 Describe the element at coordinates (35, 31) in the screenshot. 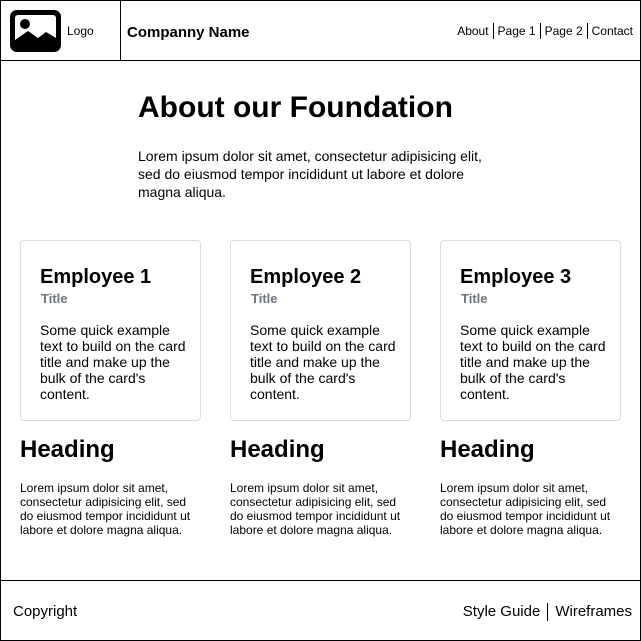

I see `image-icon` at that location.